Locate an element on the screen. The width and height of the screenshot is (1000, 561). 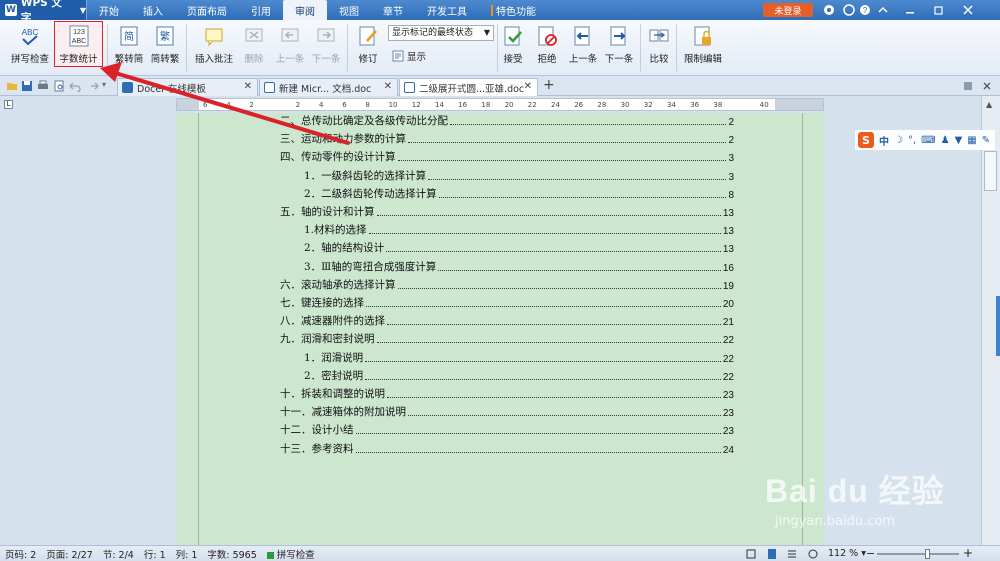
show-markup-button: 显示 is located at coordinates (409, 56).